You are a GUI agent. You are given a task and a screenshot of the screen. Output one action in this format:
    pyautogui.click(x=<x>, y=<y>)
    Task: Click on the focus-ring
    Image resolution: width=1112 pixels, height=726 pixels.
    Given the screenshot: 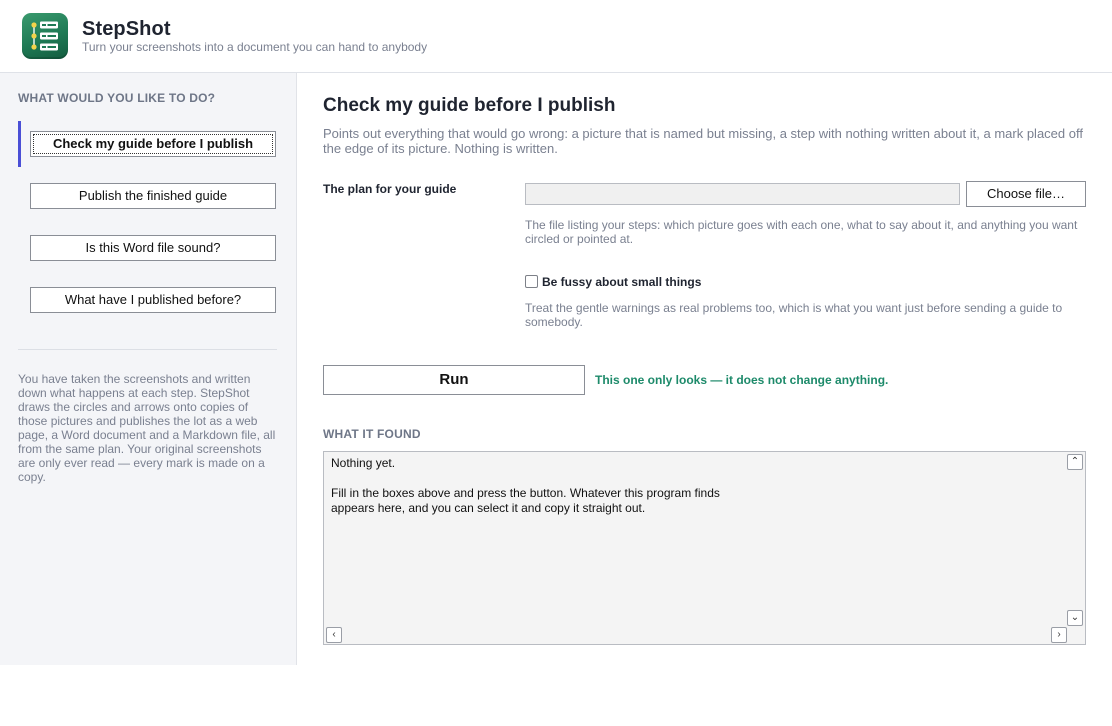 What is the action you would take?
    pyautogui.click(x=153, y=144)
    